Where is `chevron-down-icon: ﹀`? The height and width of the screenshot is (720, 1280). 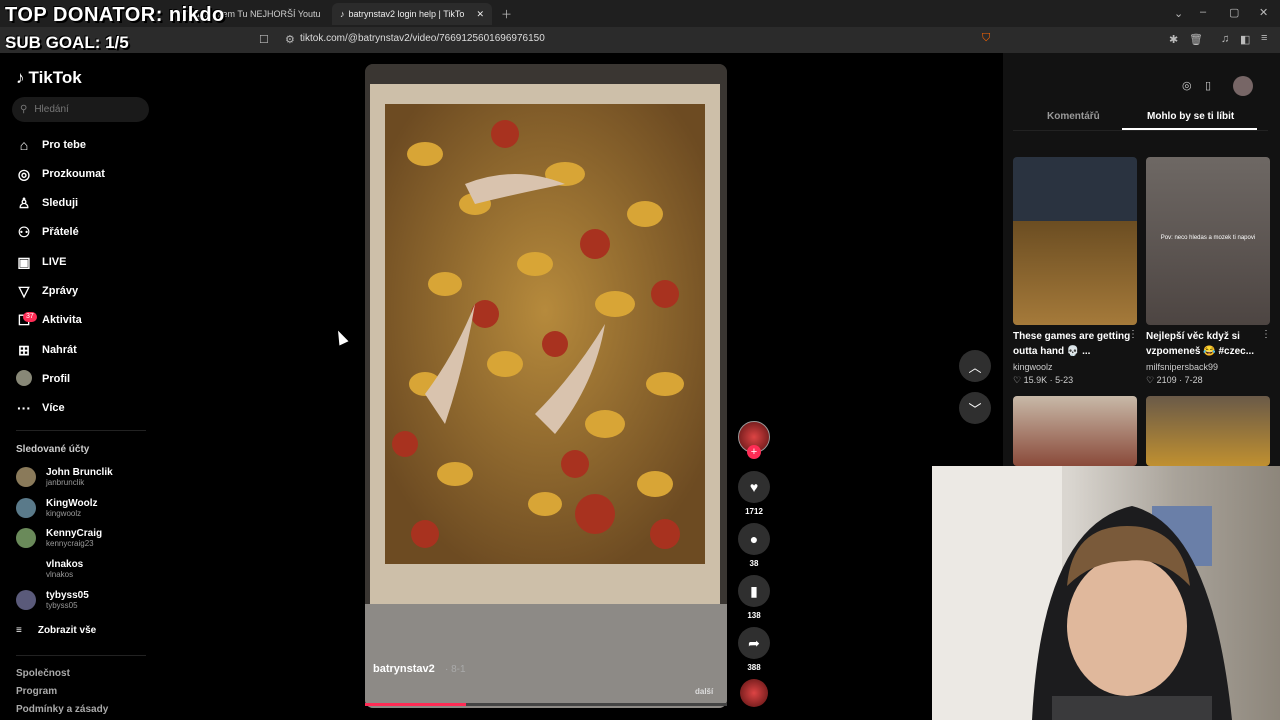
chevron-down-icon: ﹀ is located at coordinates (975, 409).